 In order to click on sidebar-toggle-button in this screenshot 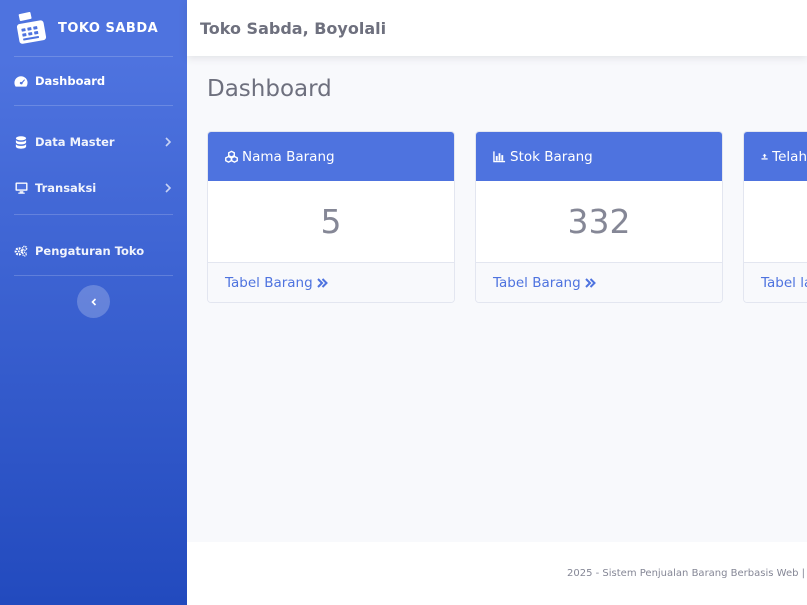, I will do `click(93, 301)`.